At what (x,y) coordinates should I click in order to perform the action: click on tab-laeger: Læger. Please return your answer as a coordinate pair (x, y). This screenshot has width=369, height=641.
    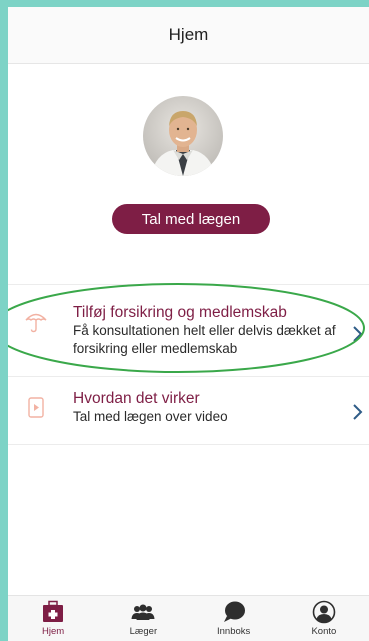
    Looking at the image, I should click on (143, 618).